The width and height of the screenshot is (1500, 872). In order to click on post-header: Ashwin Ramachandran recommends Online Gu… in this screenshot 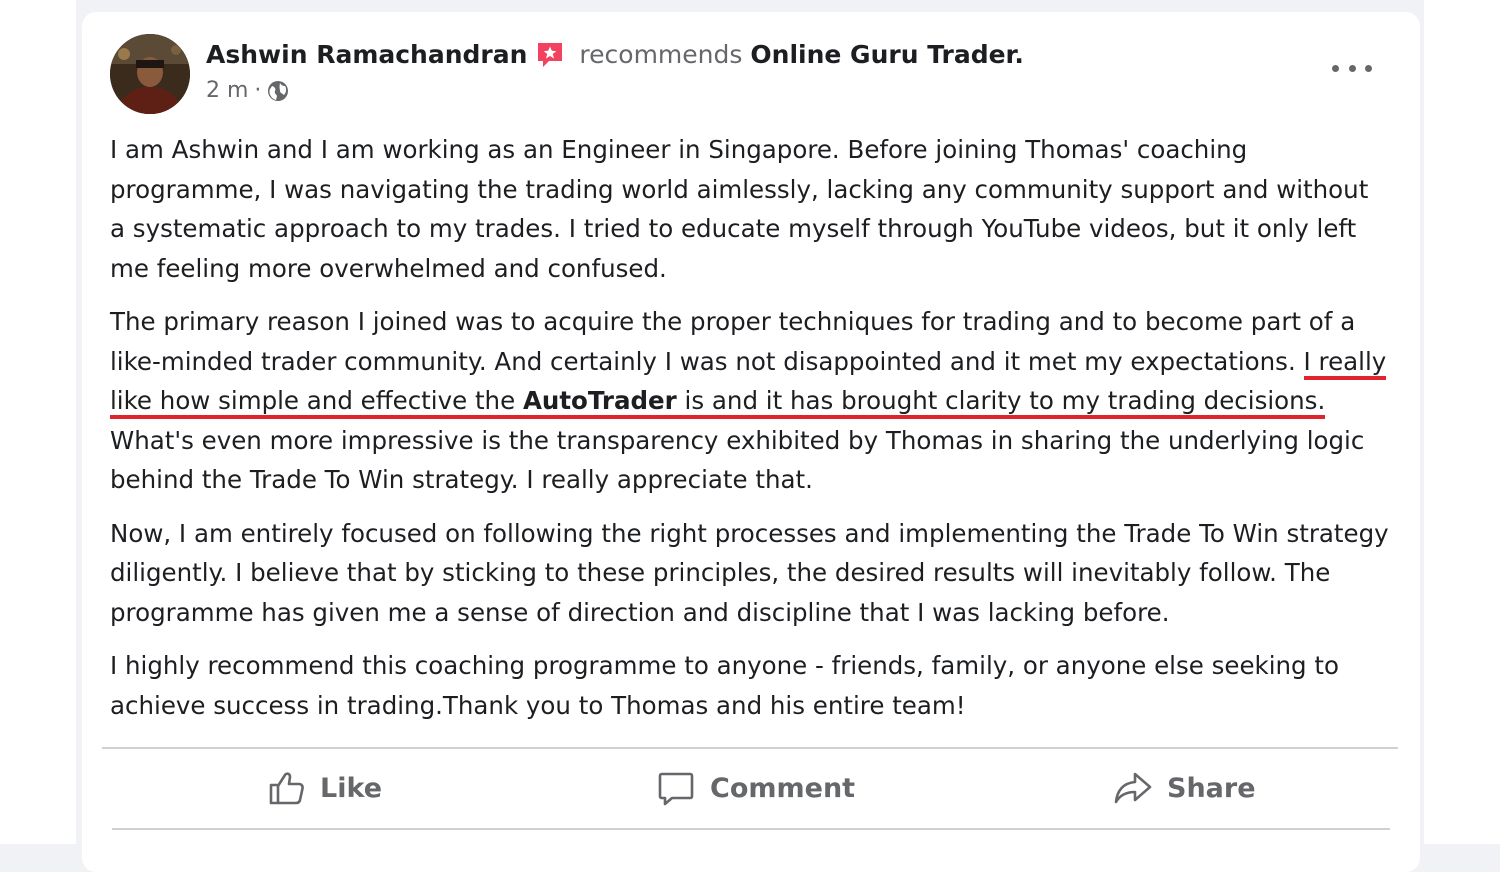, I will do `click(615, 54)`.